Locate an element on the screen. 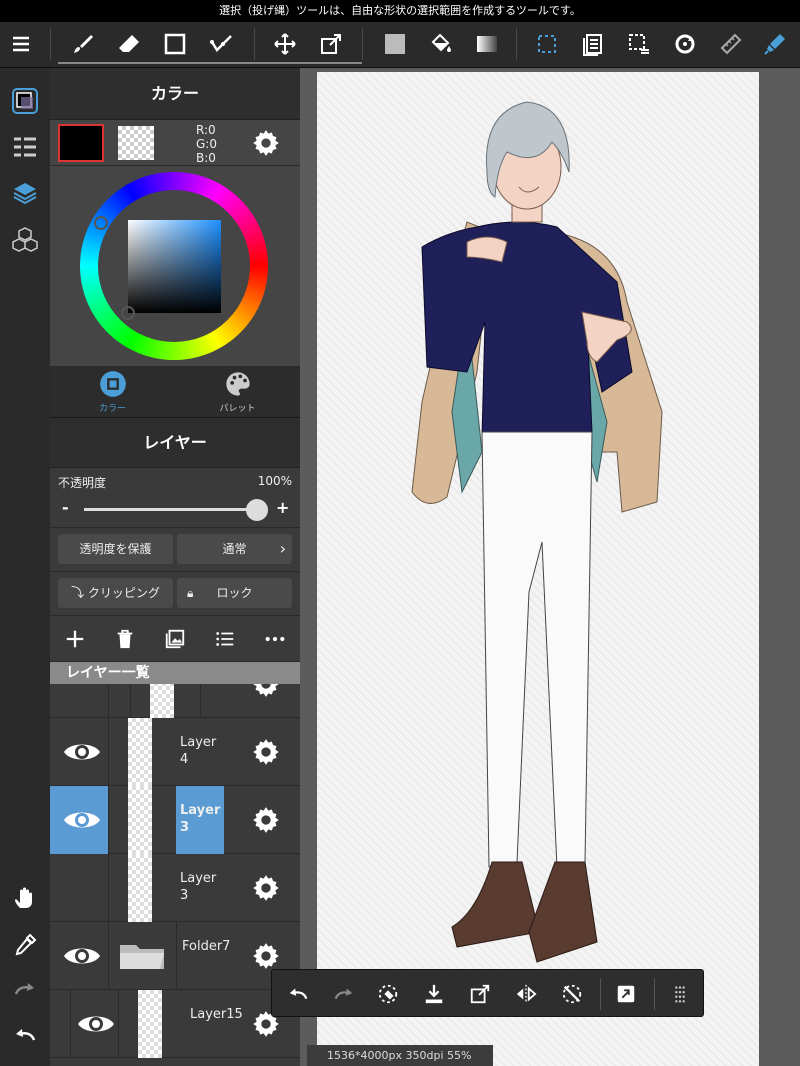 The width and height of the screenshot is (800, 1066). float-drag-handle is located at coordinates (680, 994).